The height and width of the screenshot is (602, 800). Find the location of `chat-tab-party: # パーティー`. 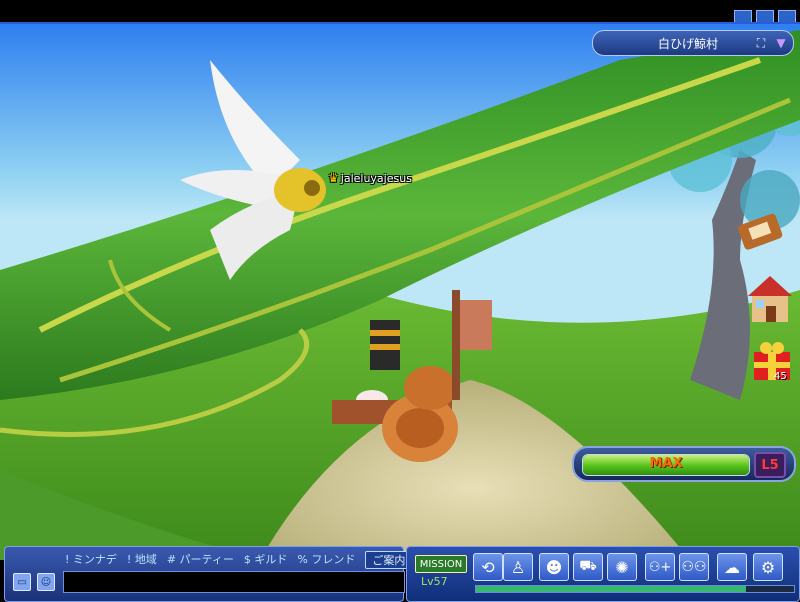

chat-tab-party: # パーティー is located at coordinates (200, 560).